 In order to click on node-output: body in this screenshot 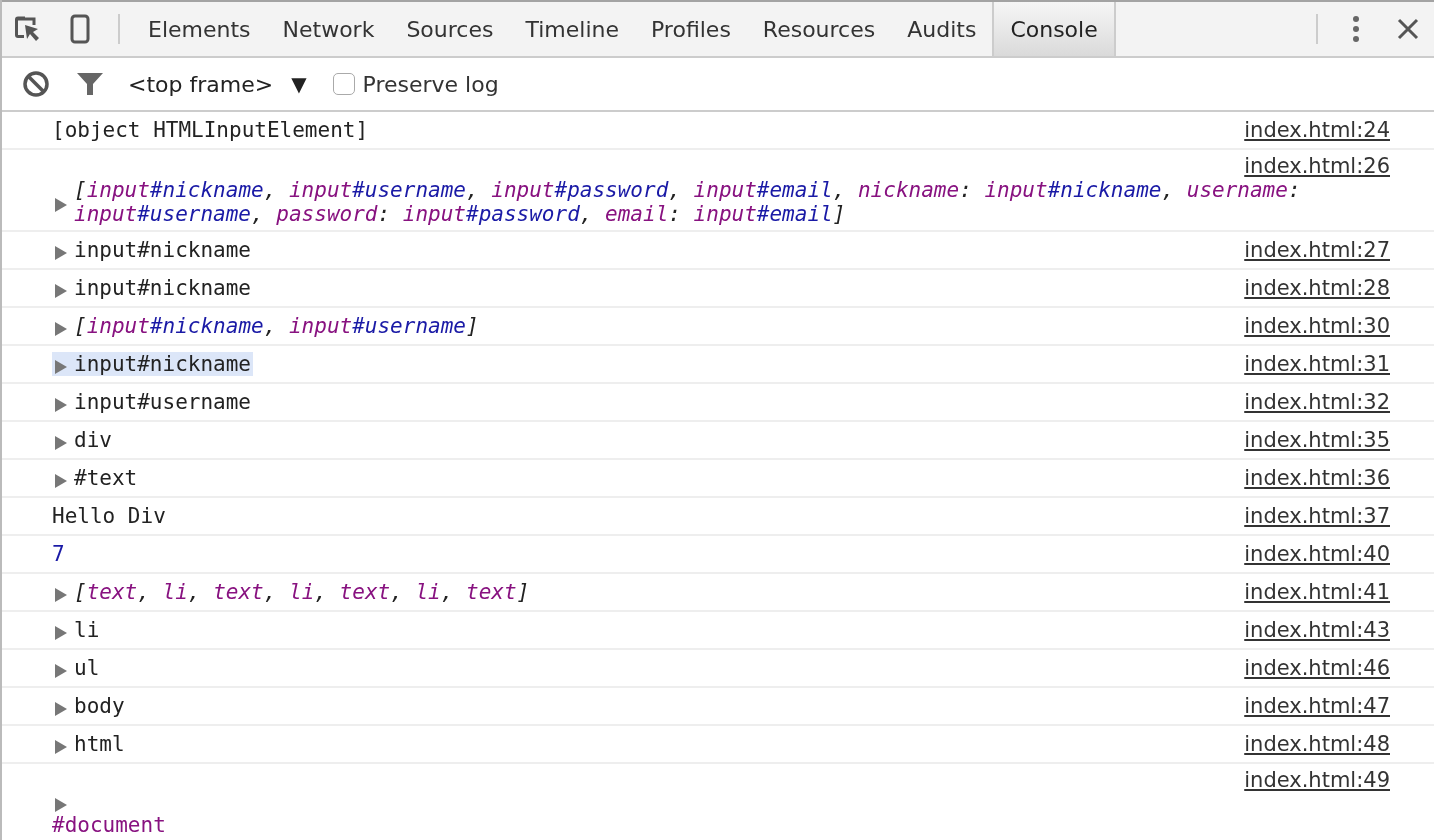, I will do `click(99, 706)`.